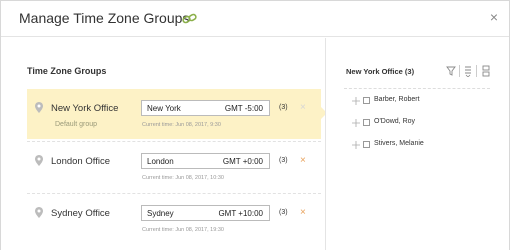 This screenshot has height=250, width=510. What do you see at coordinates (183, 230) in the screenshot?
I see `current-time: Current time: Jun 08, 2017, 19:30` at bounding box center [183, 230].